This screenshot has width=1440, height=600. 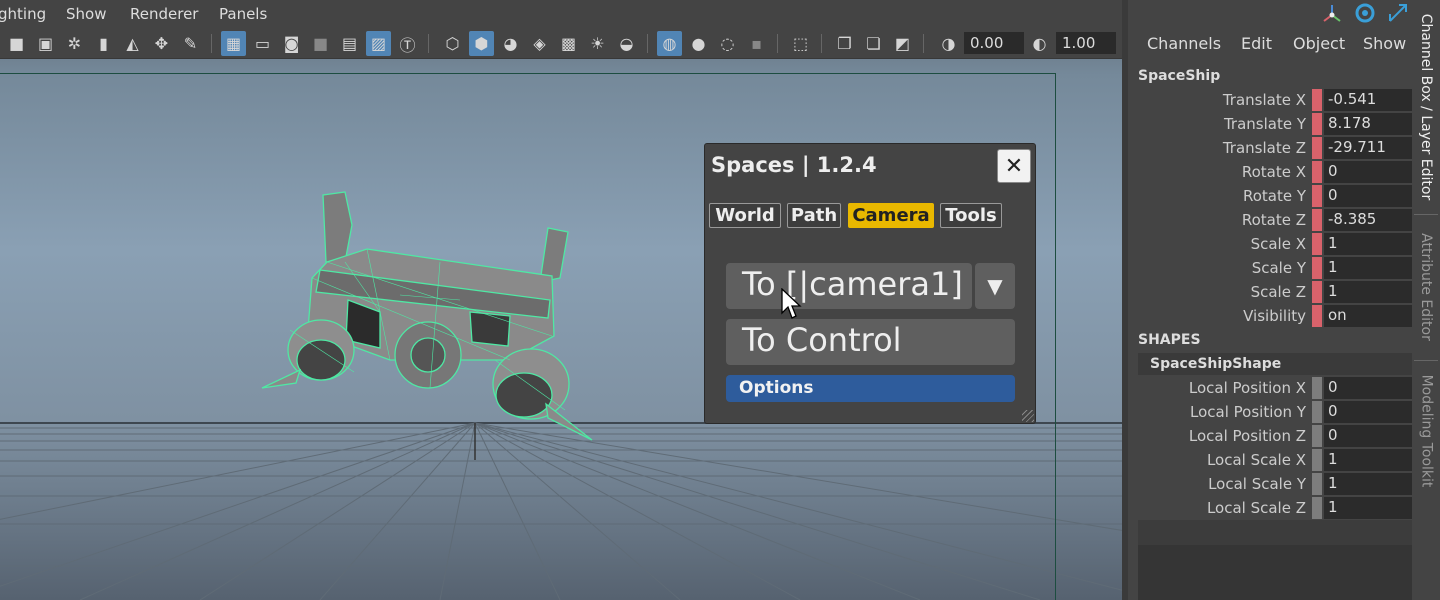 What do you see at coordinates (1270, 148) in the screenshot?
I see `attribute-row-translate-z: Translate Z -29.711` at bounding box center [1270, 148].